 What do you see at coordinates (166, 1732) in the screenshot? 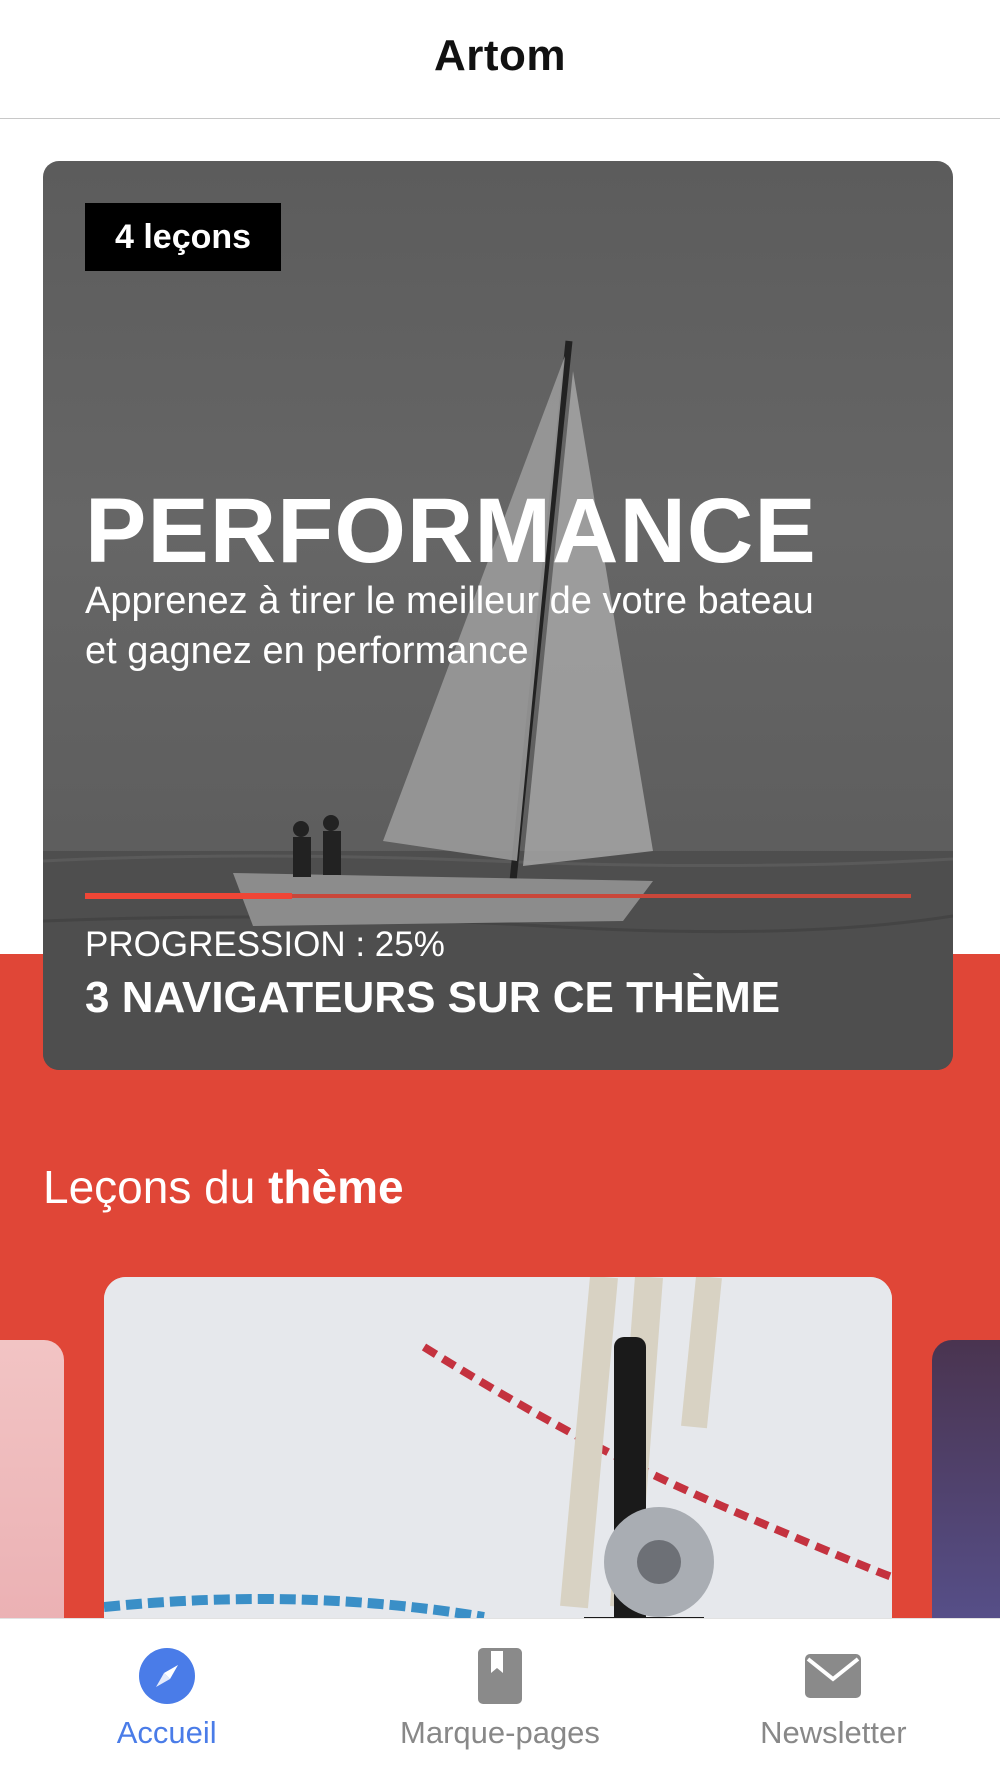
I see `tab-label: Accueil` at bounding box center [166, 1732].